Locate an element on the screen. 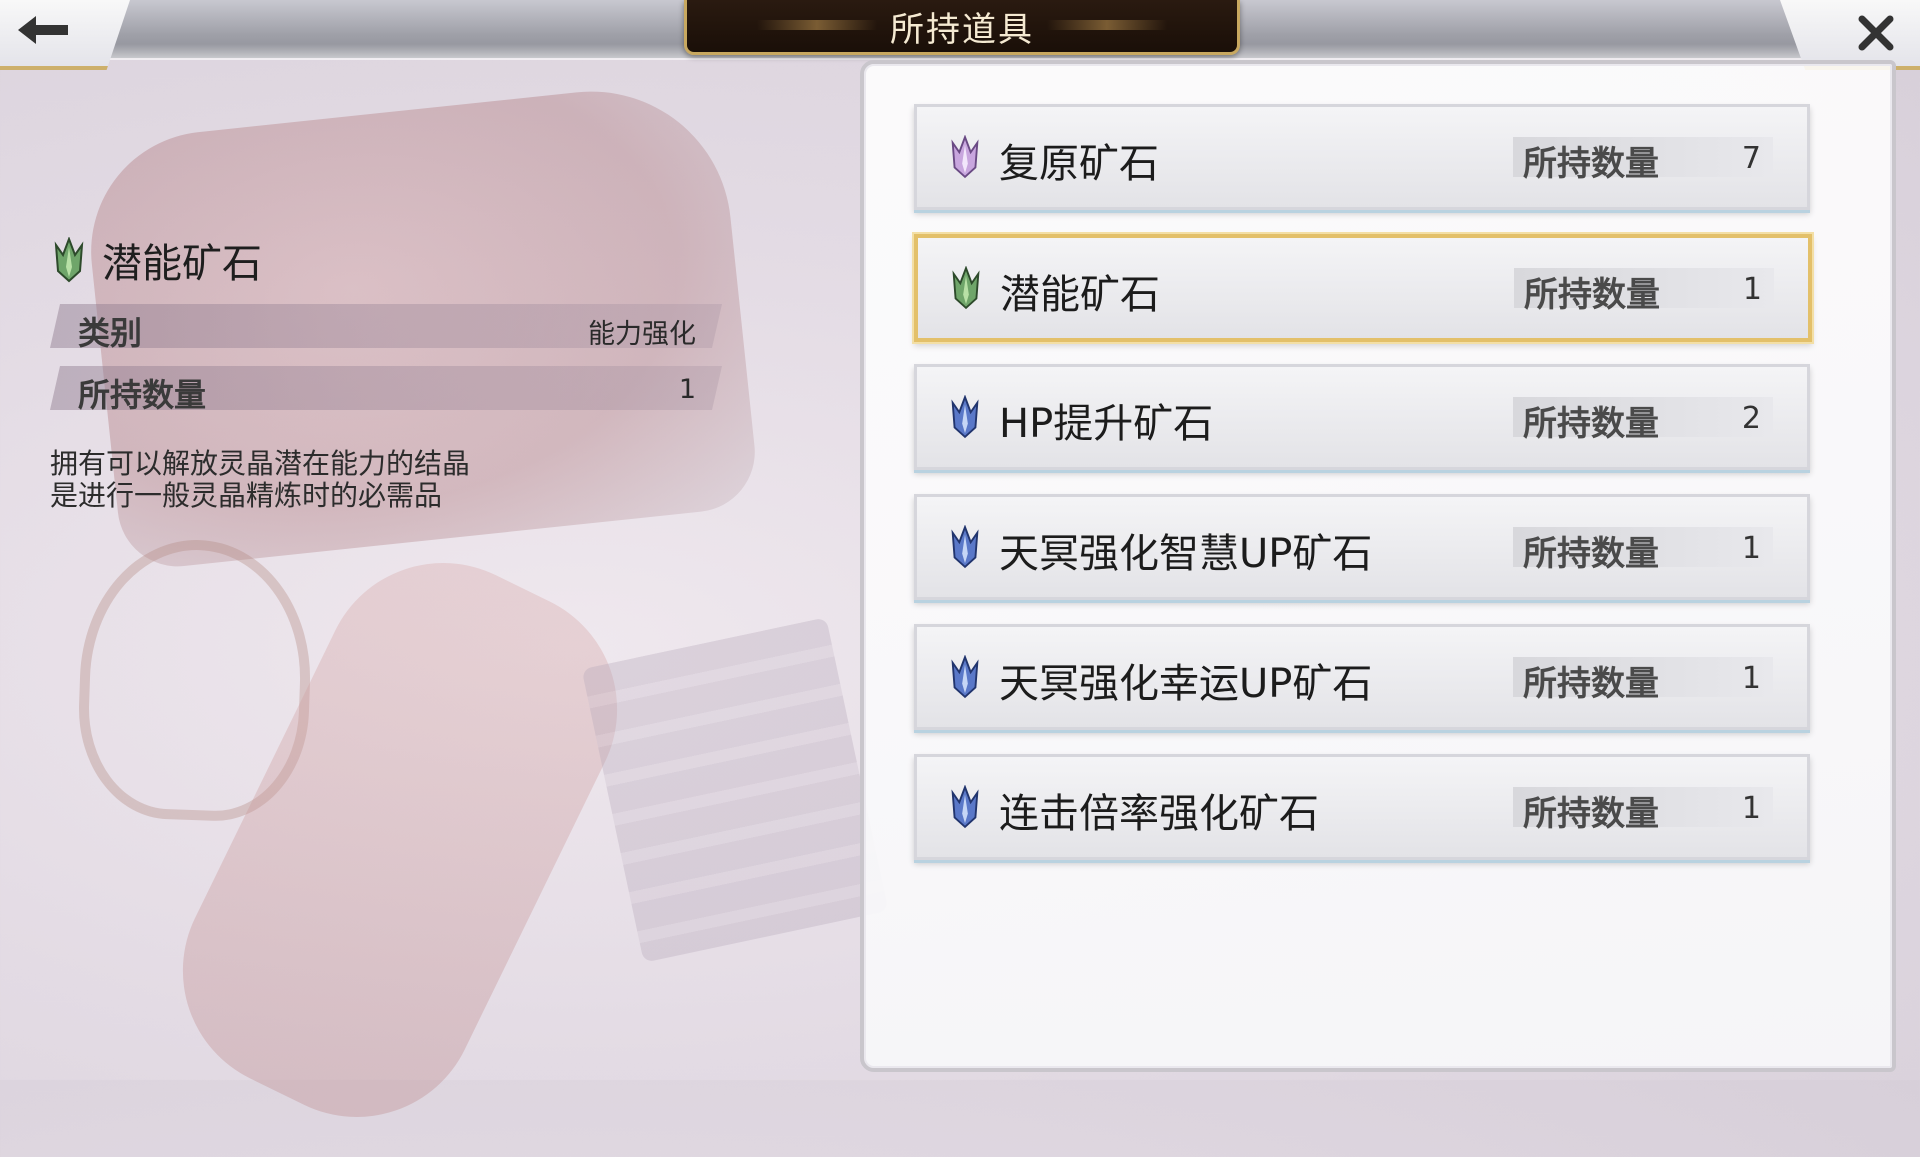  owned-count-label: 所持数量 is located at coordinates (142, 395).